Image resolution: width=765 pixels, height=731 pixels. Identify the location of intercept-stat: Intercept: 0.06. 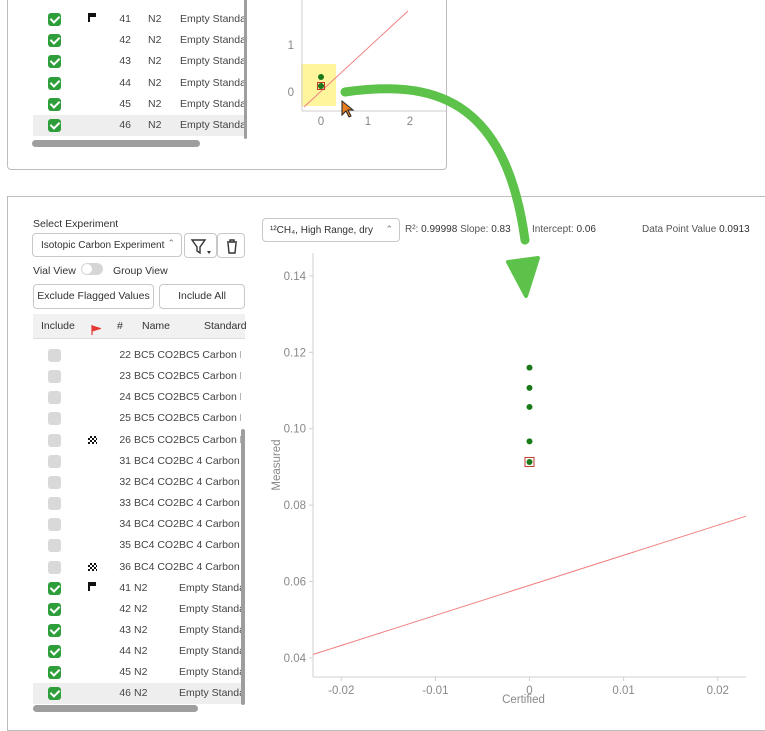
(564, 229).